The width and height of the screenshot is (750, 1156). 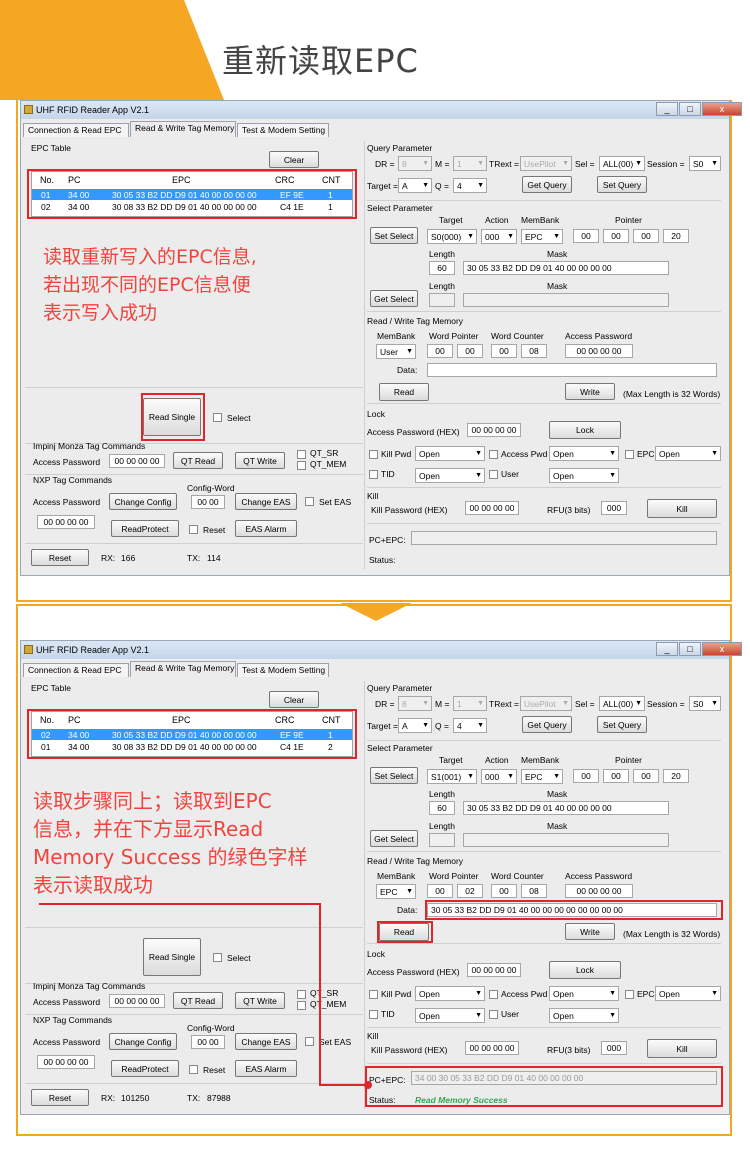 I want to click on word-pointer-field-1: 00, so click(x=470, y=351).